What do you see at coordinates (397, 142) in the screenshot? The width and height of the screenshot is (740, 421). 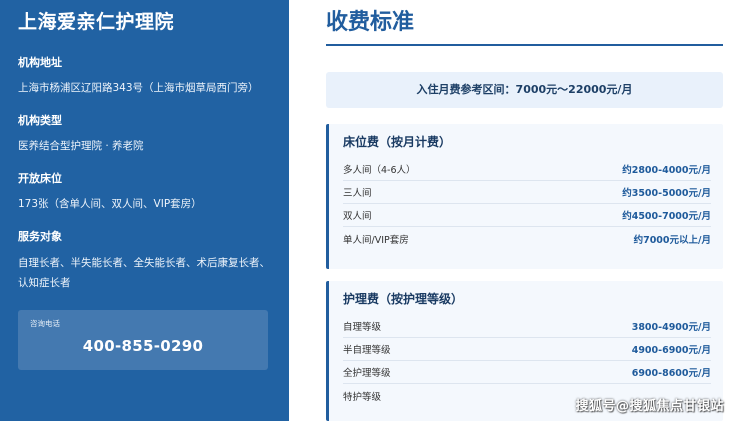 I see `card-title: 床位费（按月计费）` at bounding box center [397, 142].